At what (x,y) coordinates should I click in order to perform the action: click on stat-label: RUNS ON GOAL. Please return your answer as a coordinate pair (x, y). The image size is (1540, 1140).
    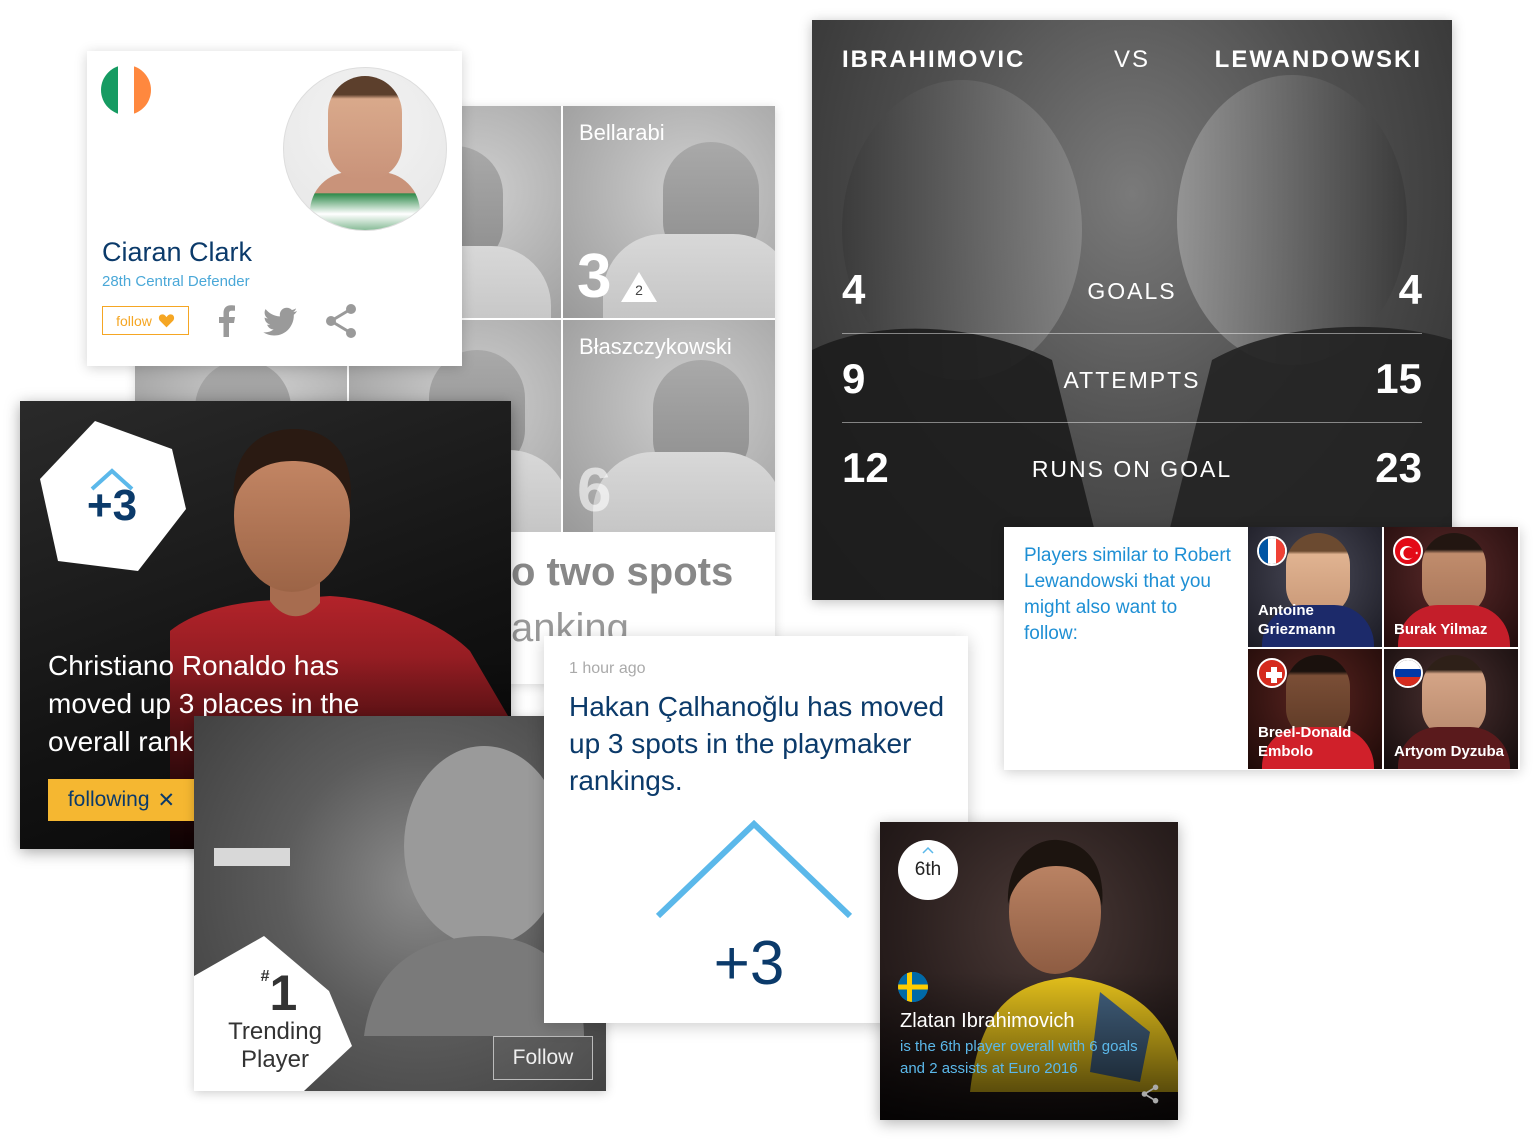
    Looking at the image, I should click on (1132, 469).